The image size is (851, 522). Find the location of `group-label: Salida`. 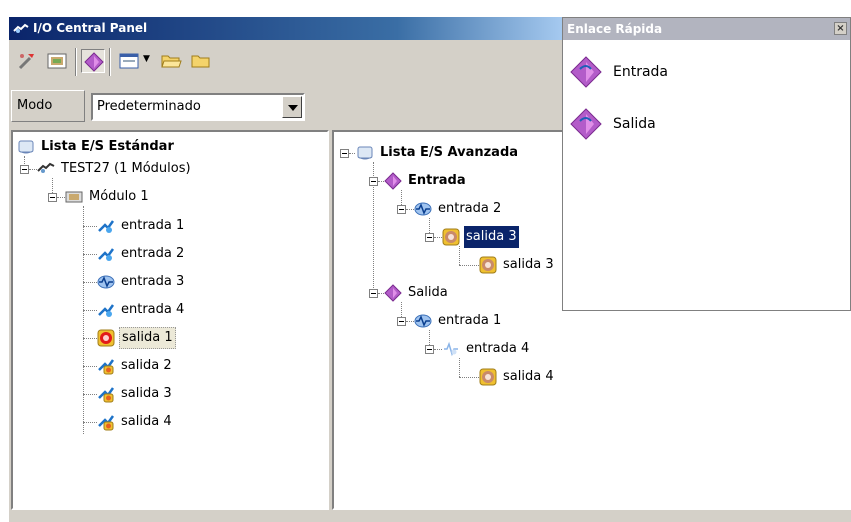

group-label: Salida is located at coordinates (428, 292).